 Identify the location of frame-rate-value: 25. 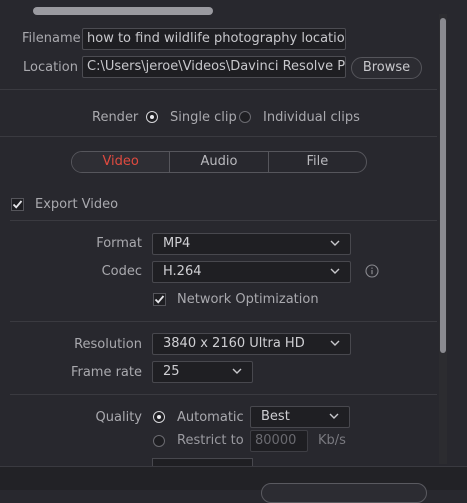
(171, 371).